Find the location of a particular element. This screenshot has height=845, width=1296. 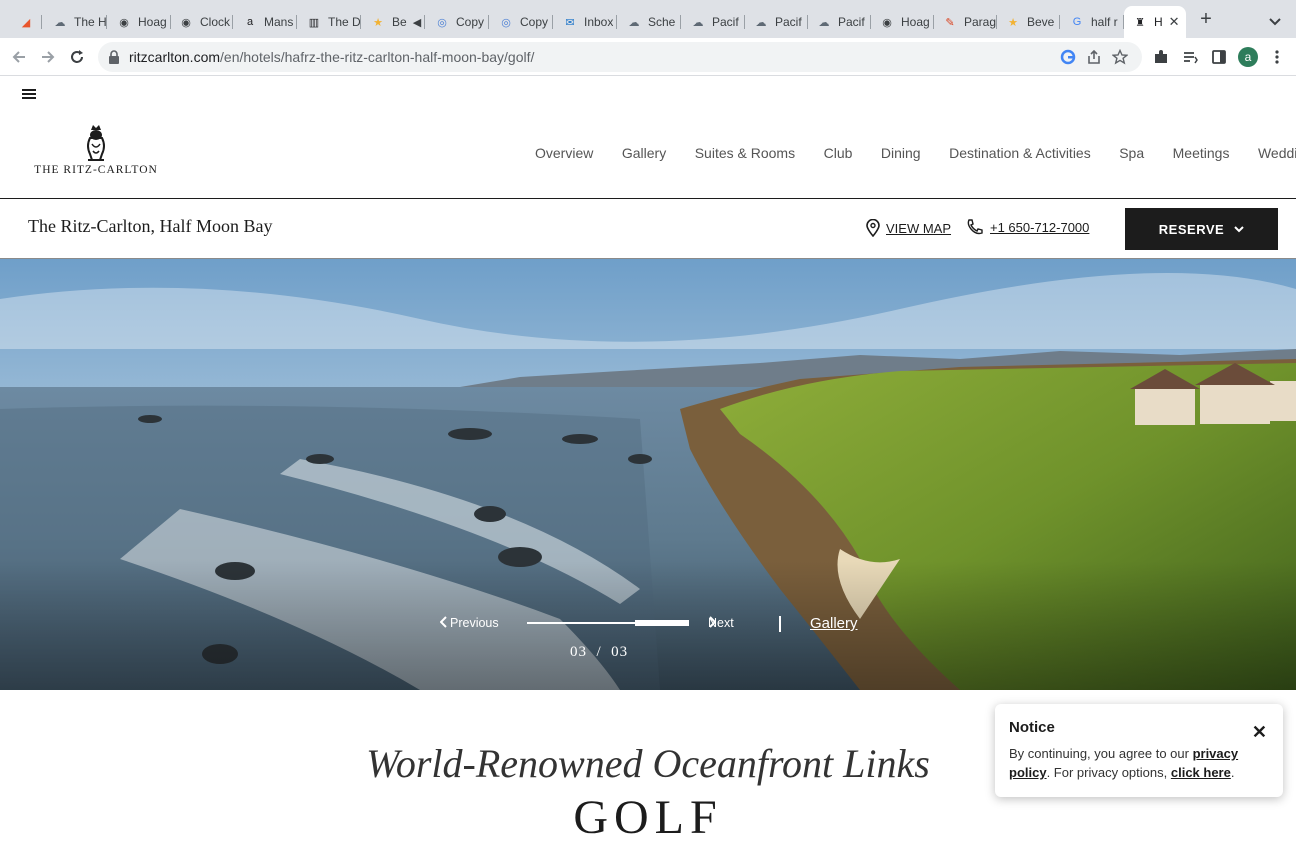

google-lens-icon is located at coordinates (1068, 57).